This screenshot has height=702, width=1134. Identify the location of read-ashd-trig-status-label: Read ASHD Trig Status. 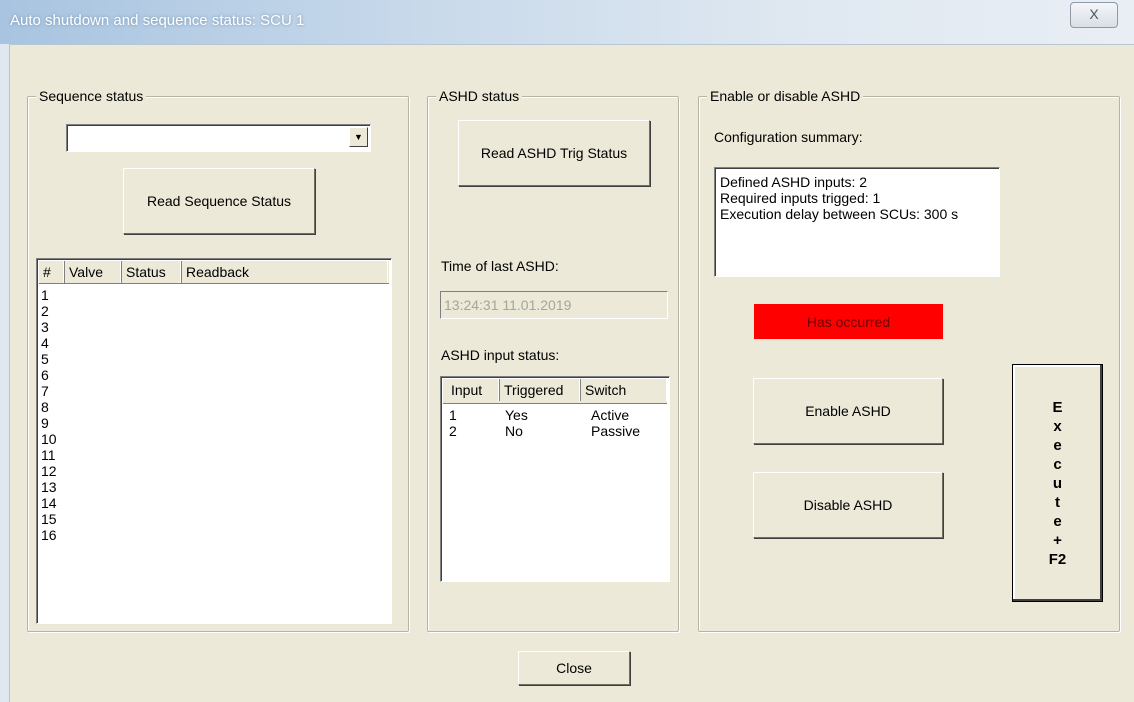
(554, 153).